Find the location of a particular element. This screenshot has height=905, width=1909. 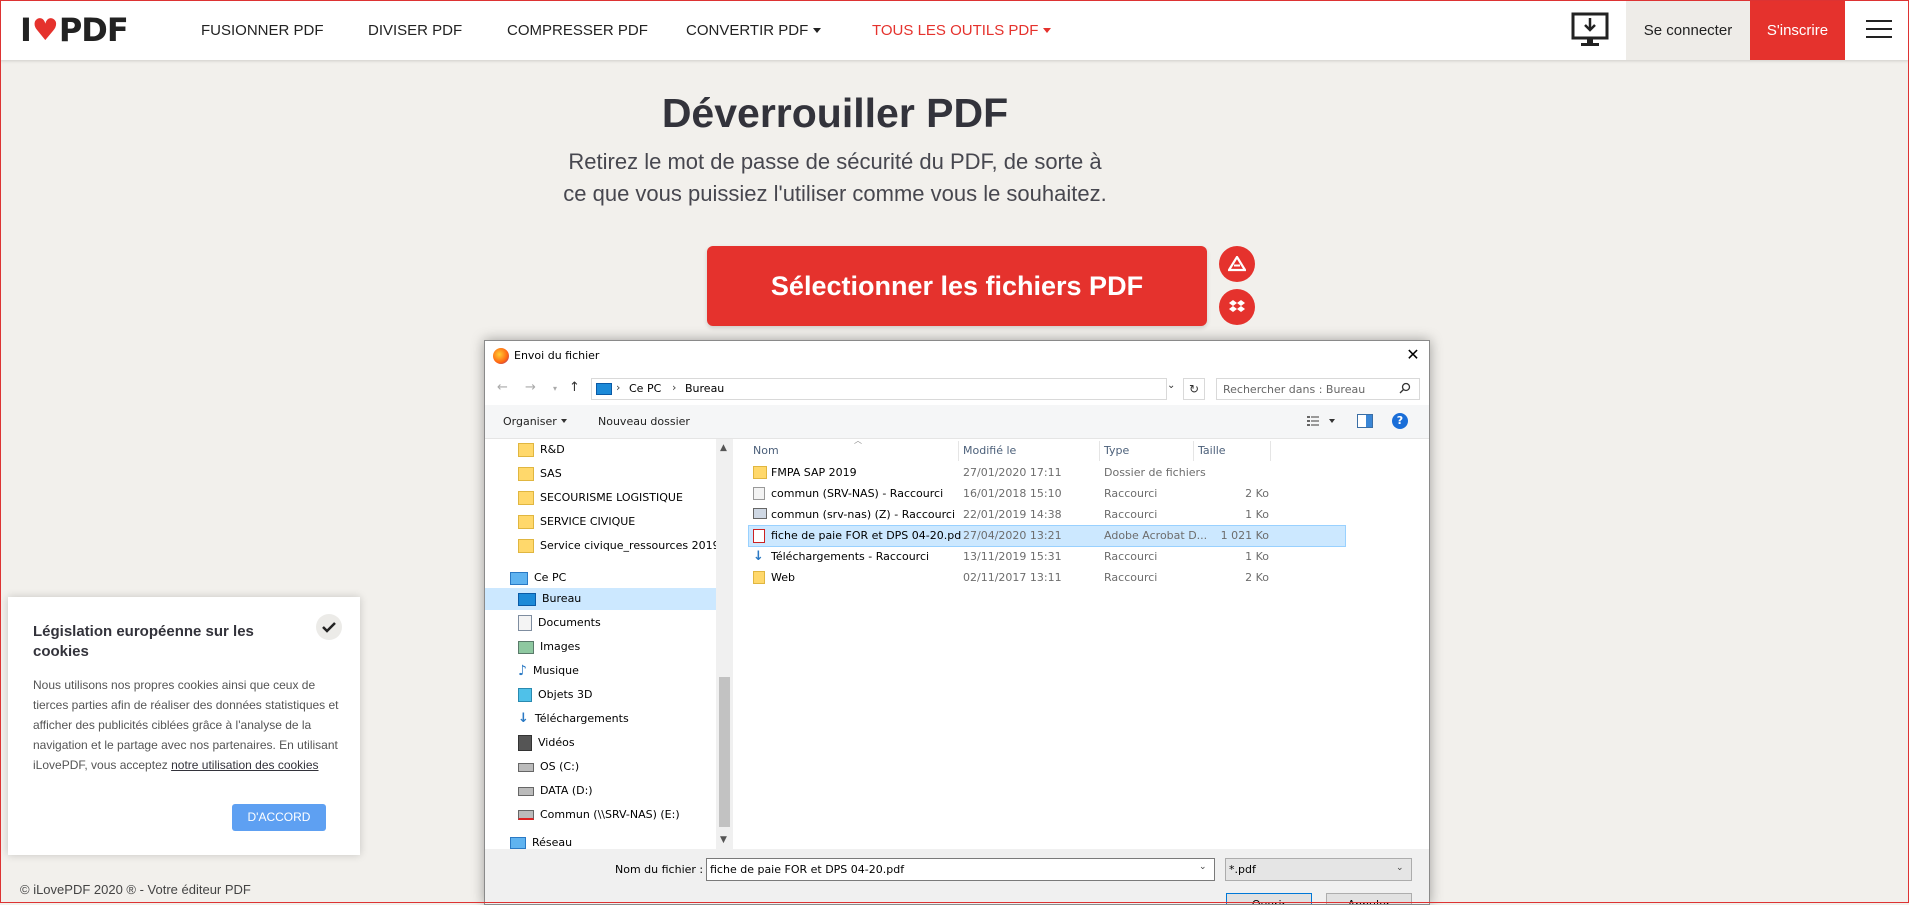

nav-convert-pdf: CONVERTIR PDF is located at coordinates (754, 30).